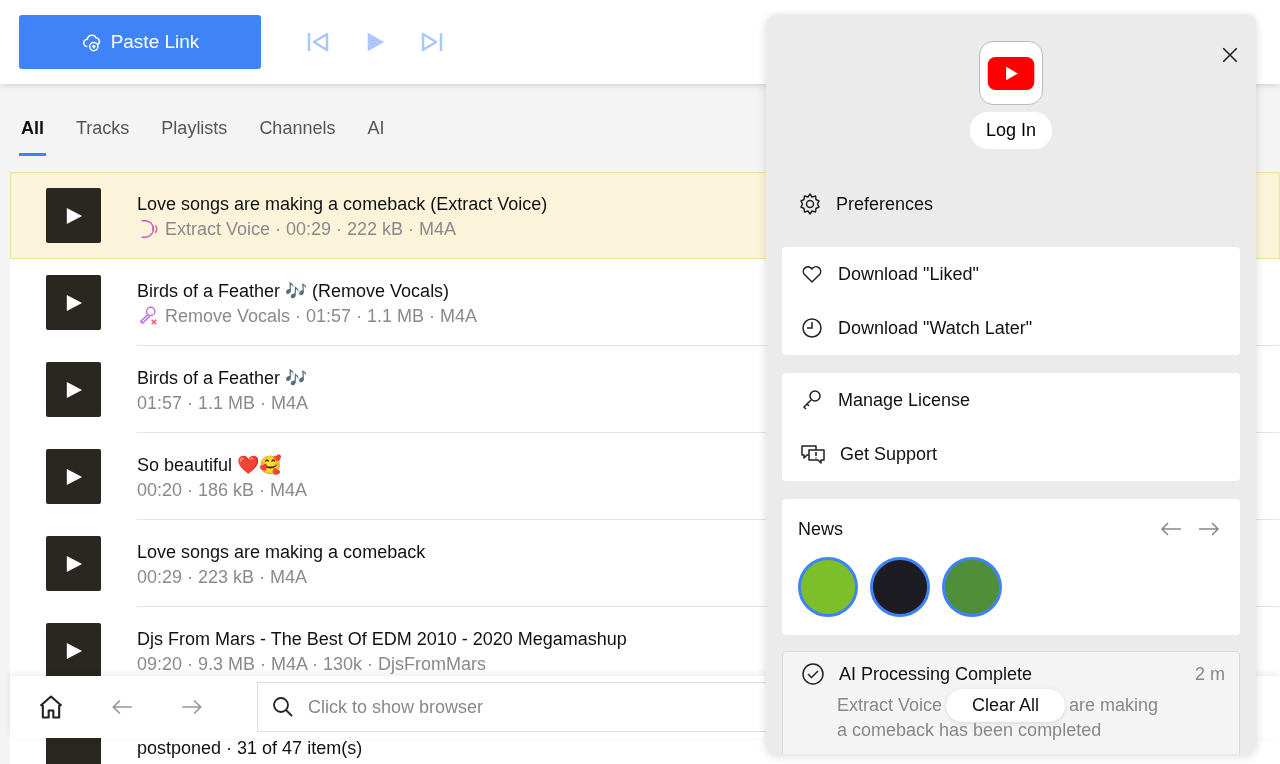  I want to click on track-title: So beautiful ❤🥰, so click(209, 465).